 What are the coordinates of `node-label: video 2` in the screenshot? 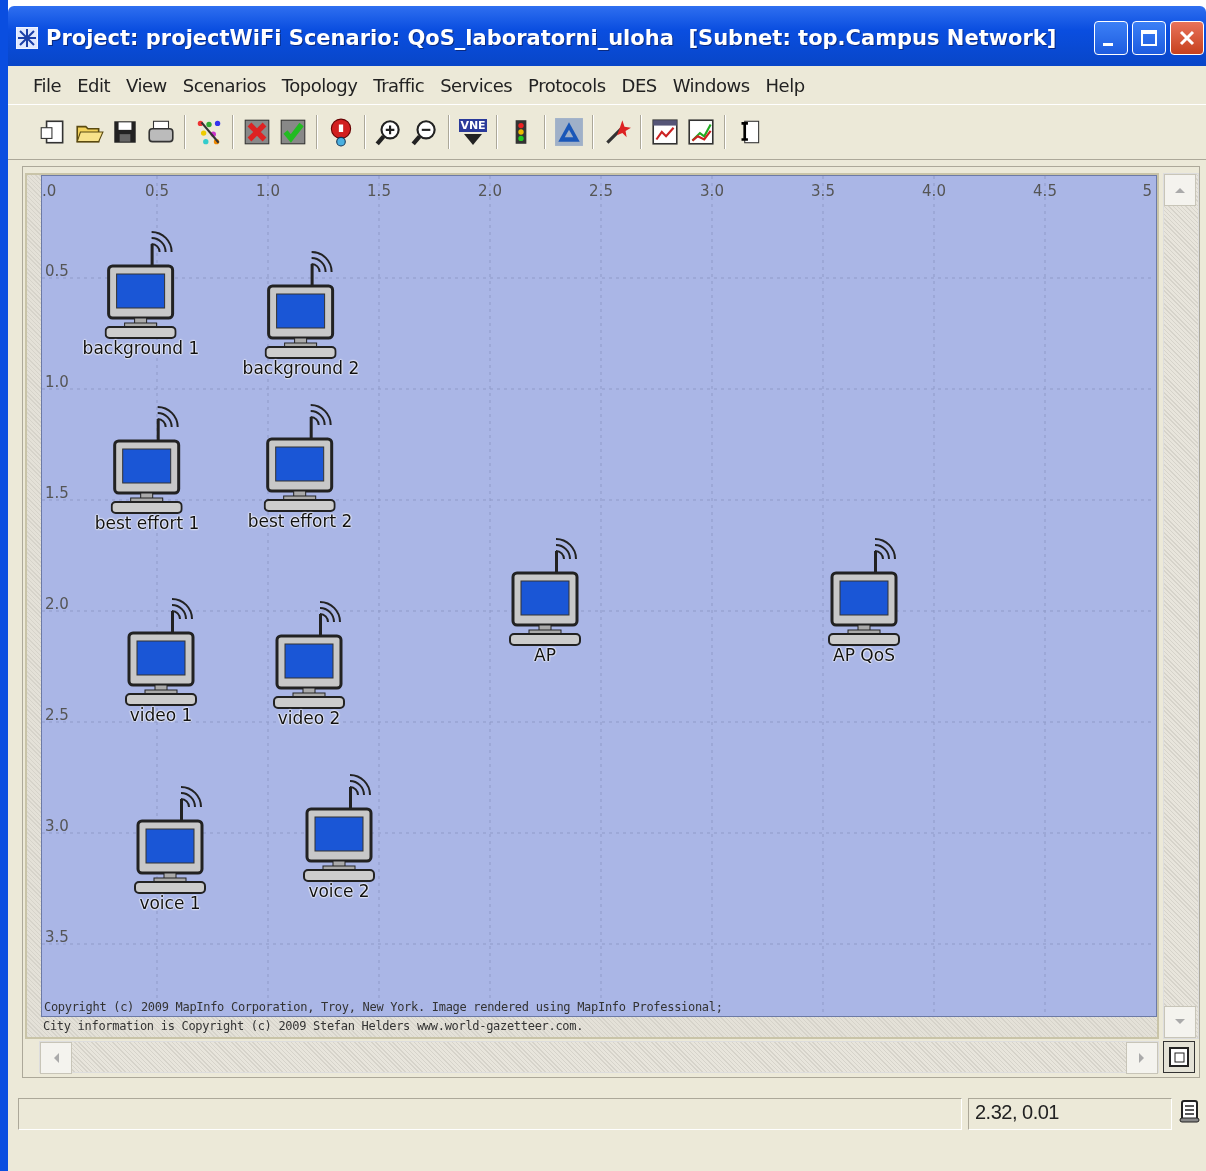 It's located at (309, 718).